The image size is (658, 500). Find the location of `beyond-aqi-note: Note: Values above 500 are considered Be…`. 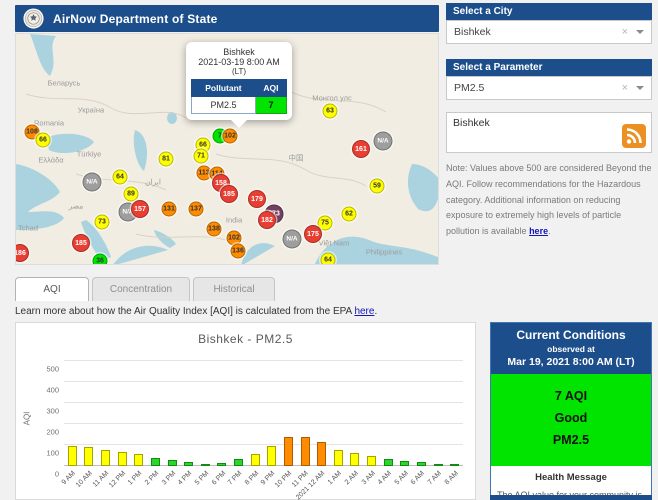

beyond-aqi-note: Note: Values above 500 are considered Be… is located at coordinates (550, 200).